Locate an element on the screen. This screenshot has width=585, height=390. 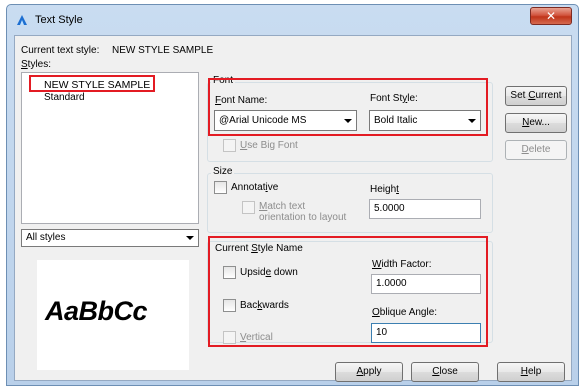
height-input: 5.0000 is located at coordinates (425, 209).